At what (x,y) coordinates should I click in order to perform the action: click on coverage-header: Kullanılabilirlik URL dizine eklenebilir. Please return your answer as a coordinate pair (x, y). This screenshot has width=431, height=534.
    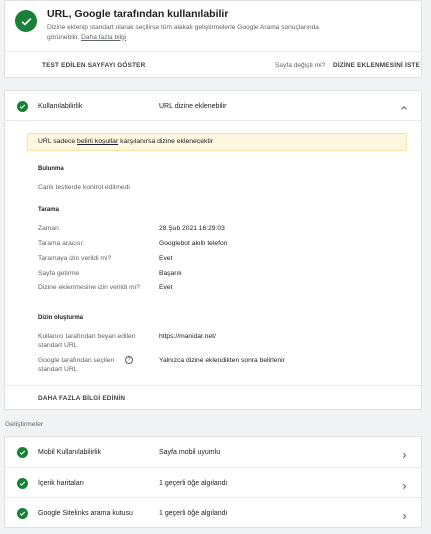
    Looking at the image, I should click on (213, 106).